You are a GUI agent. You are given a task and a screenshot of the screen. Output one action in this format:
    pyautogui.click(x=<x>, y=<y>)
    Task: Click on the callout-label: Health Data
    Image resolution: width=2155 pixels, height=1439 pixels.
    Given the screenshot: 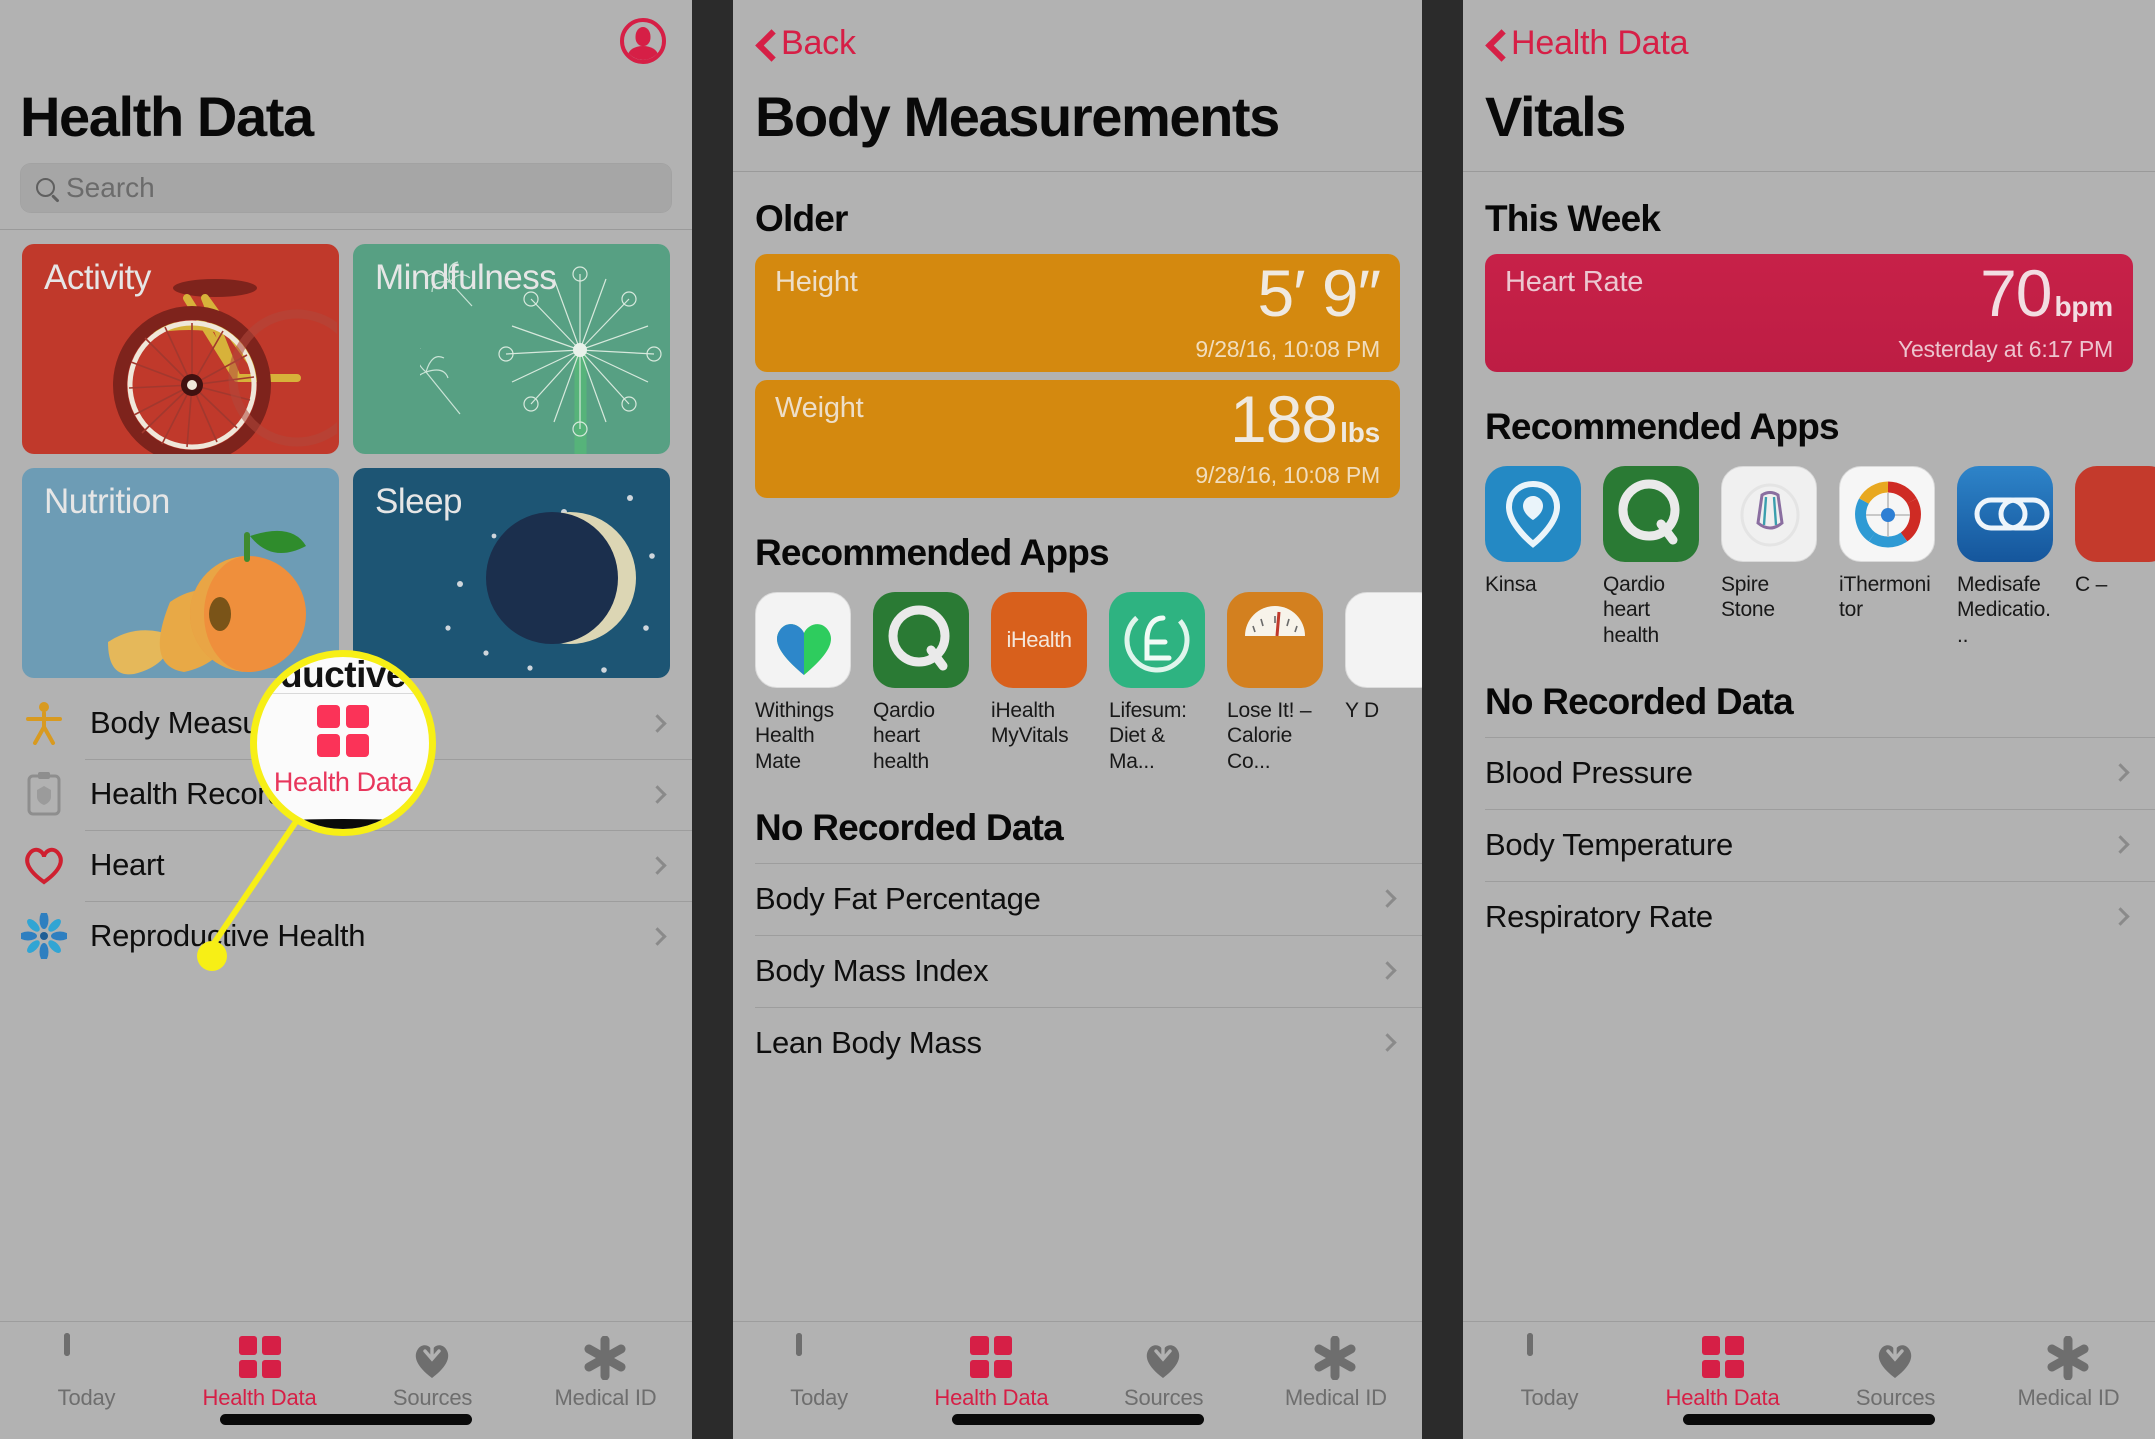 What is the action you would take?
    pyautogui.click(x=343, y=781)
    